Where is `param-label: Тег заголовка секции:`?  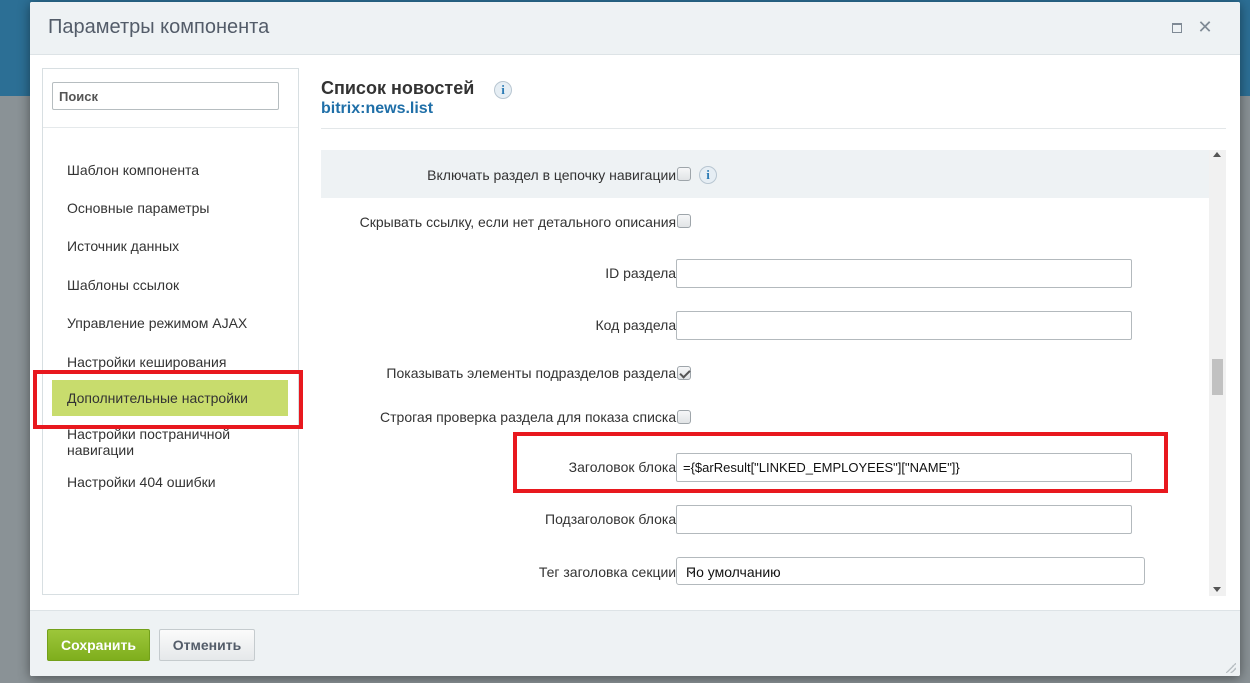
param-label: Тег заголовка секции: is located at coordinates (609, 572).